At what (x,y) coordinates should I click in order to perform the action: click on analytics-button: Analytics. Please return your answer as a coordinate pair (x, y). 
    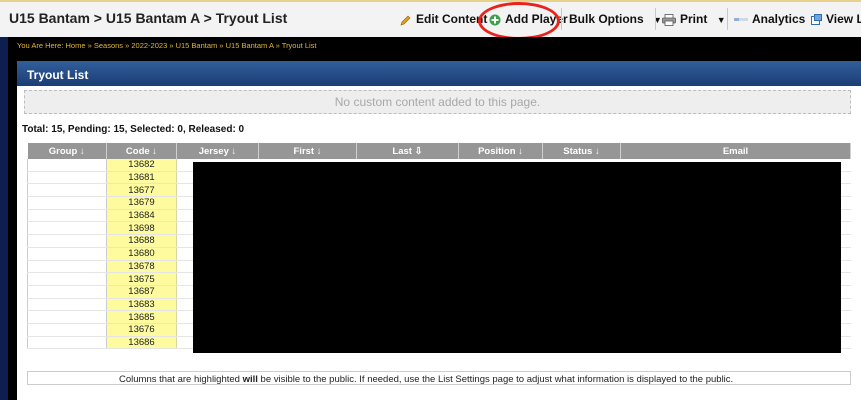
    Looking at the image, I should click on (769, 19).